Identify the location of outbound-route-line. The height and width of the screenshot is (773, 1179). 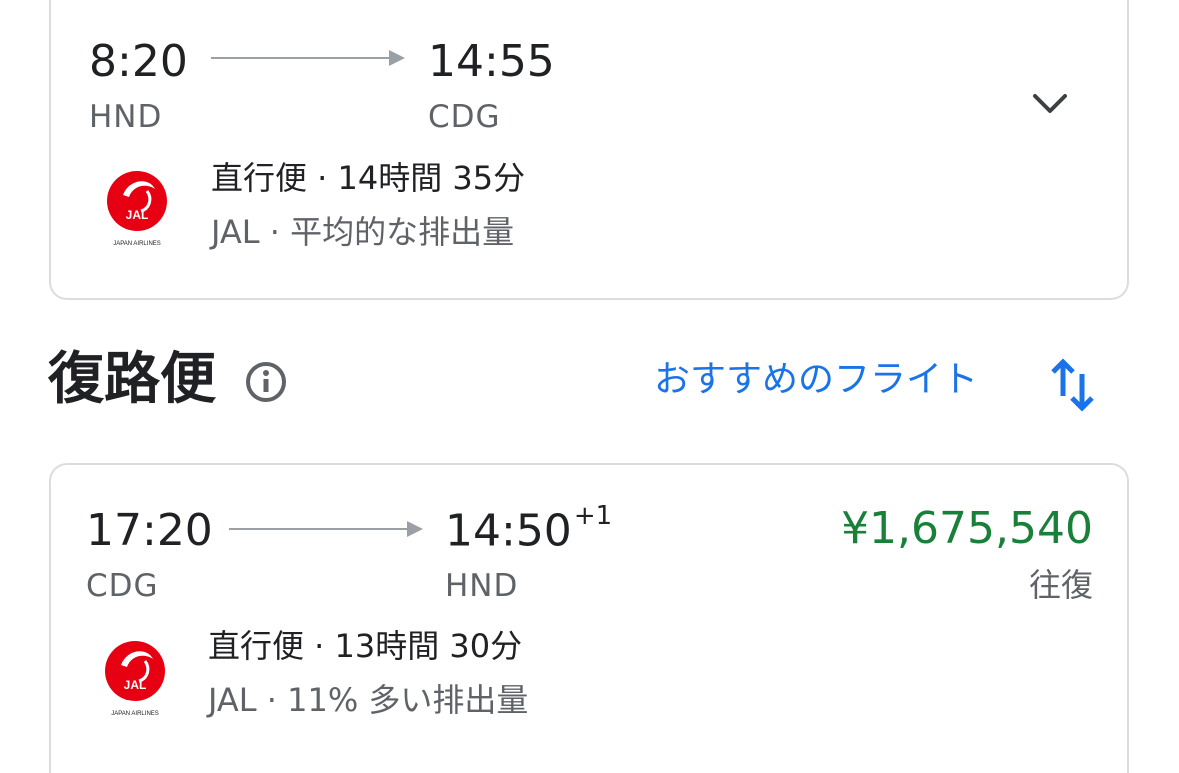
(301, 58).